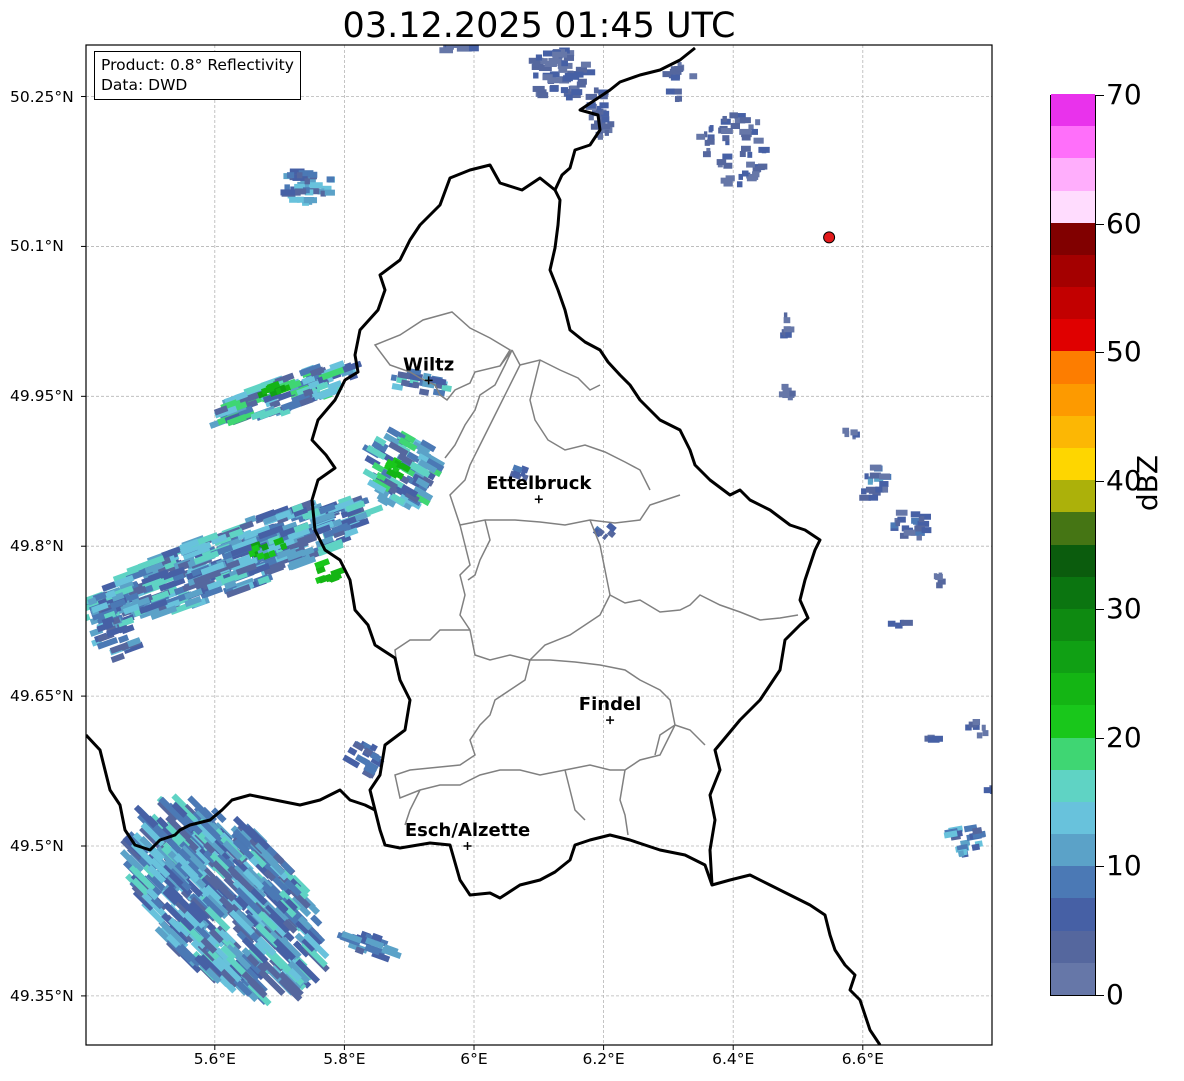  What do you see at coordinates (144, 85) in the screenshot?
I see `data-source-label: Data: DWD` at bounding box center [144, 85].